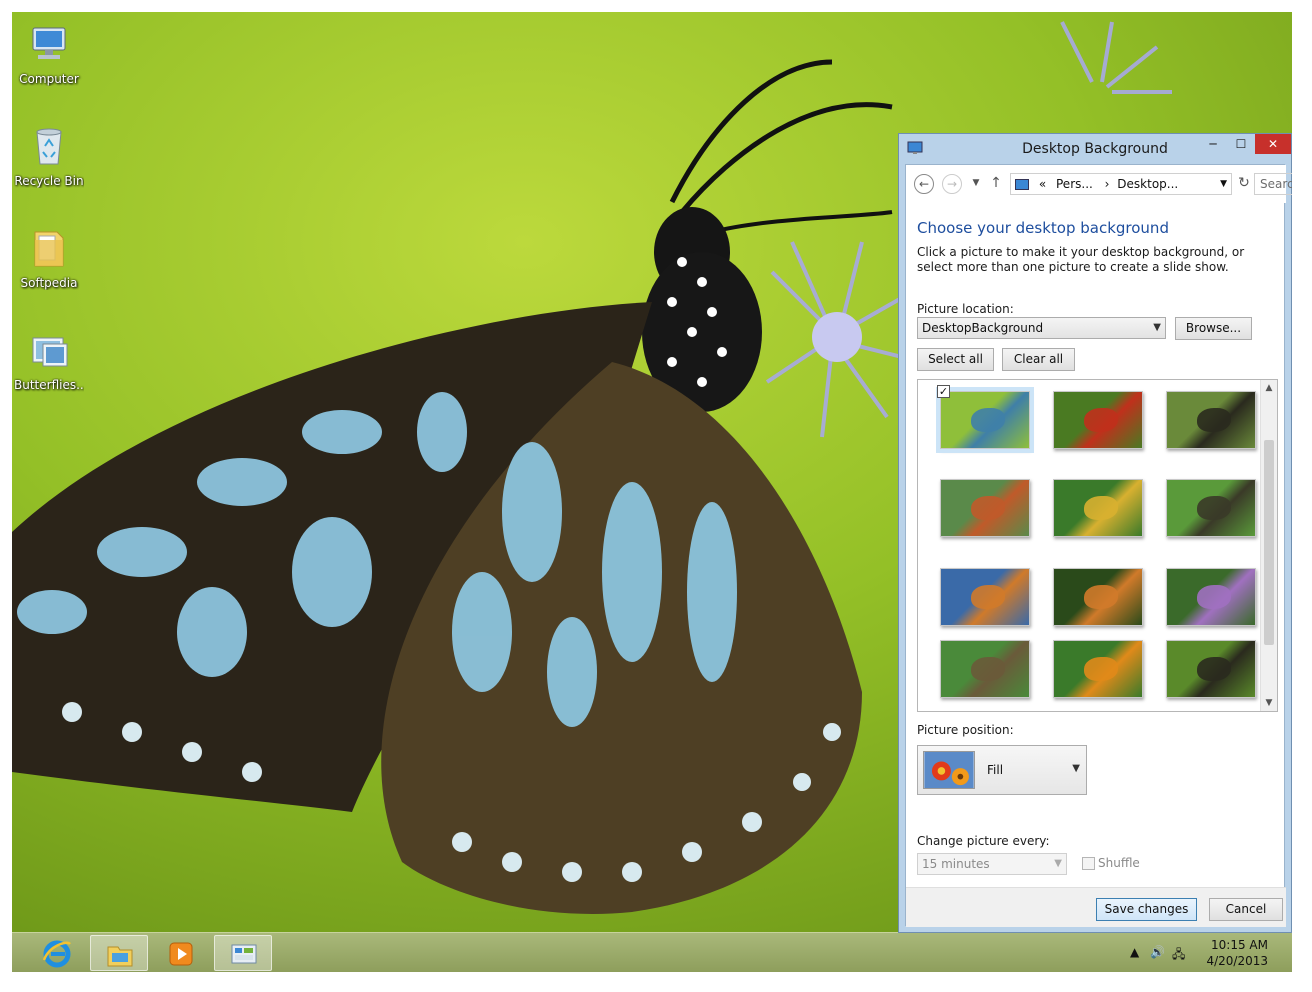 This screenshot has width=1312, height=992. I want to click on wallpaper-thumbnail-monarch-on-red-flower, so click(1098, 420).